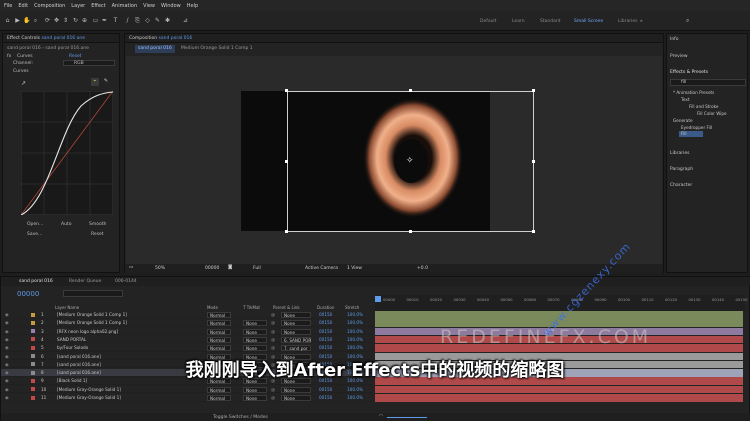  Describe the element at coordinates (49, 6) in the screenshot. I see `menu-item-composition: Composition` at that location.